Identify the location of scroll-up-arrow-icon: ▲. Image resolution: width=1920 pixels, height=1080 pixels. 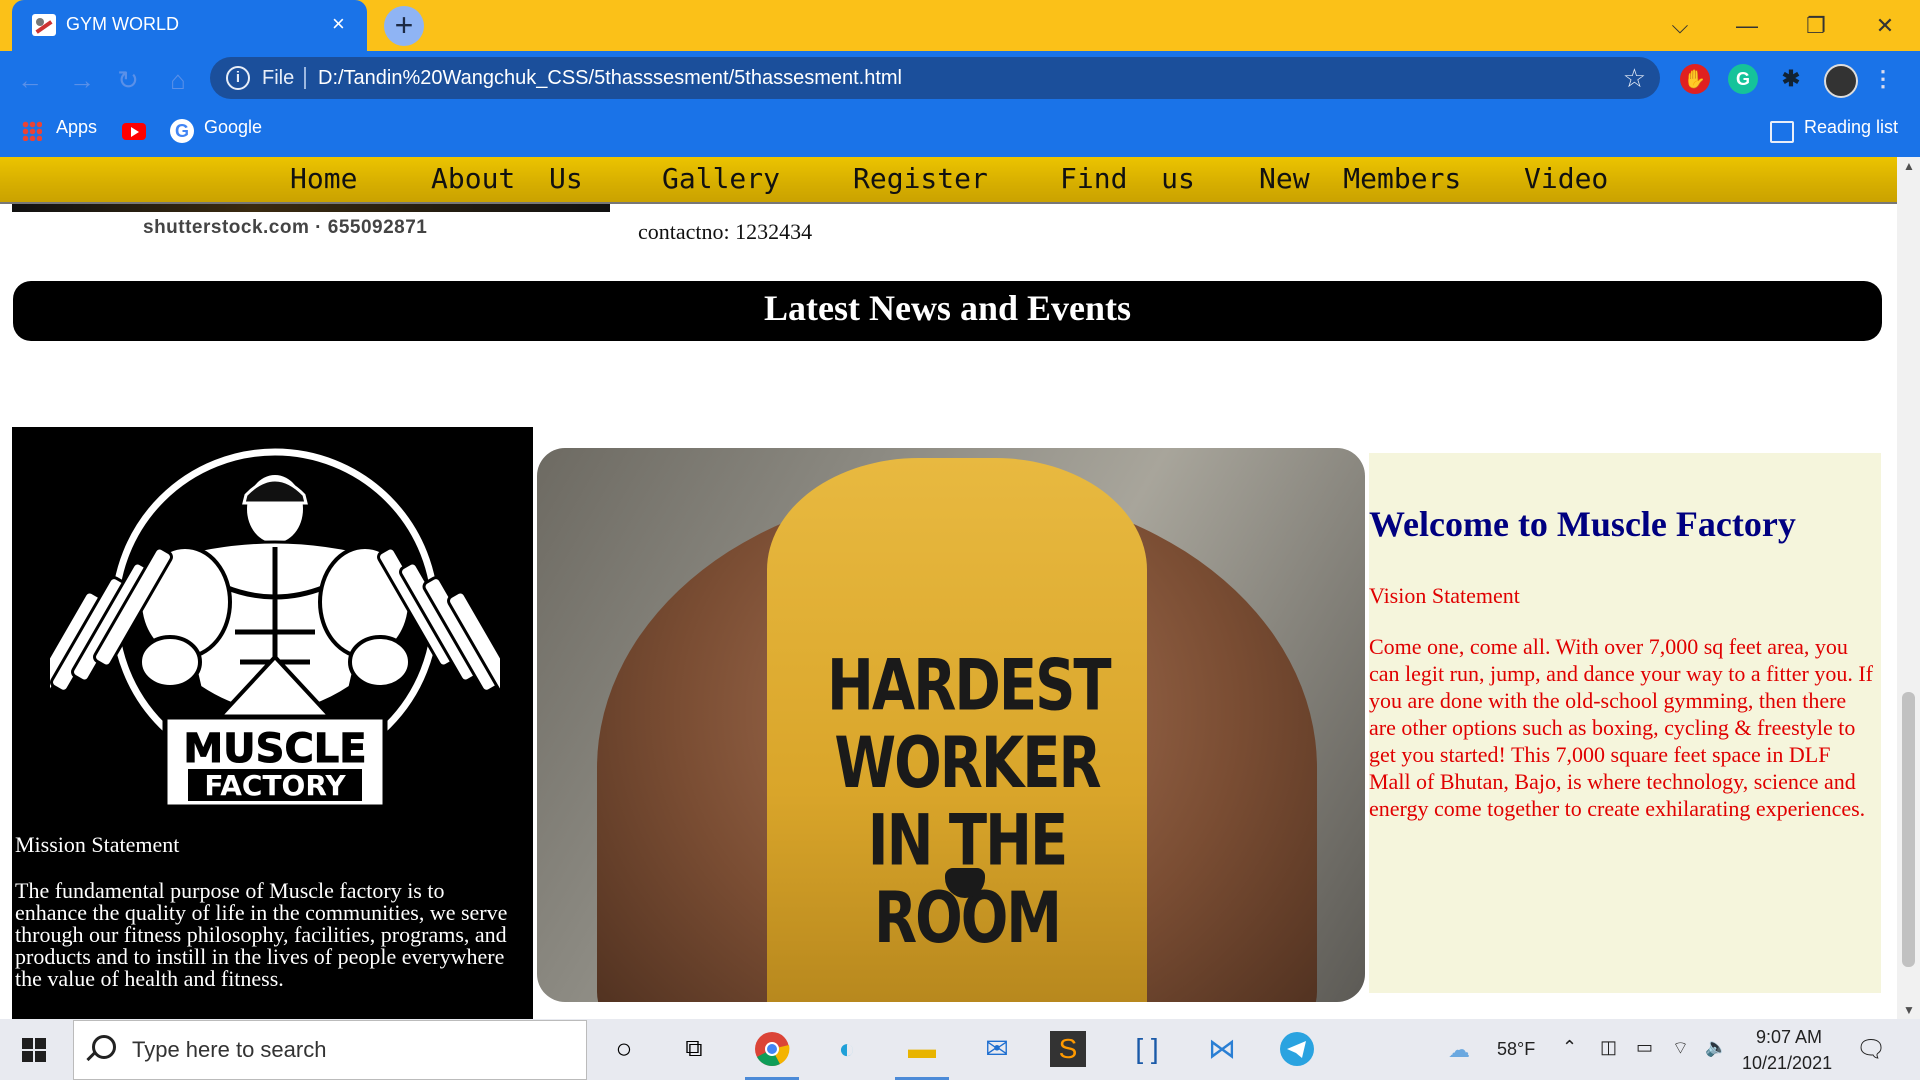
(1909, 166).